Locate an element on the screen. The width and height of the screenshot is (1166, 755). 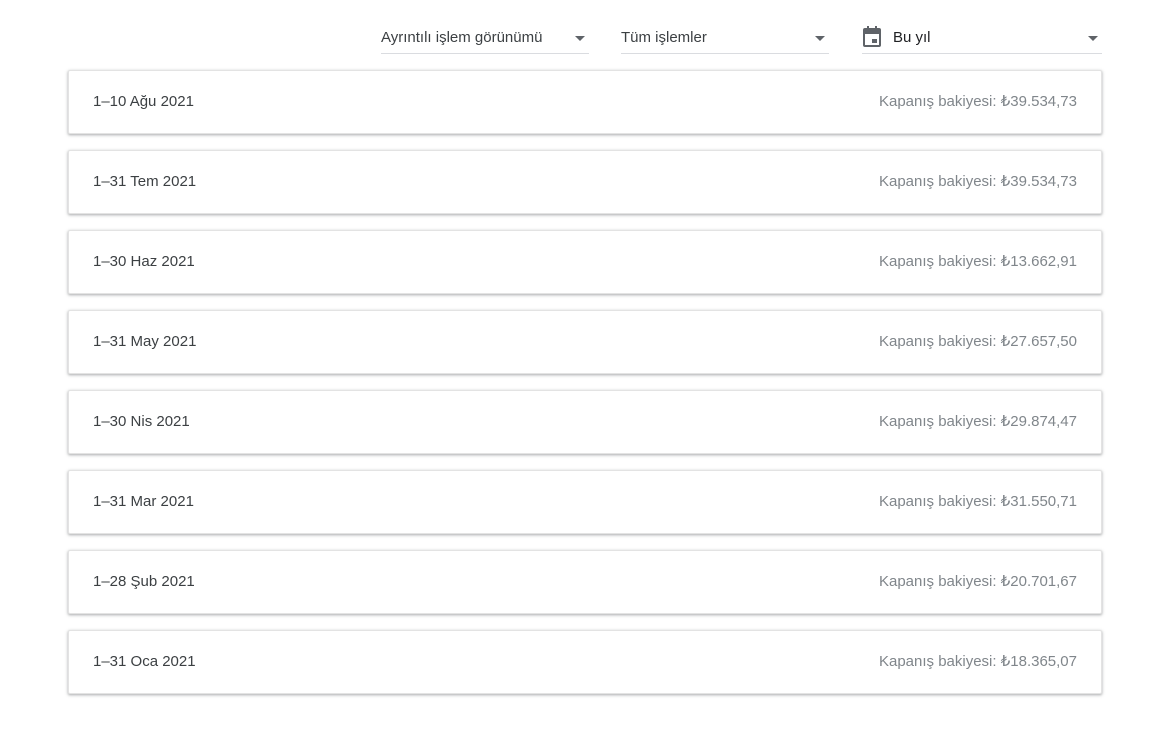
closing-balance: Kapanış bakiyesi: ₺27.657,50 is located at coordinates (977, 341).